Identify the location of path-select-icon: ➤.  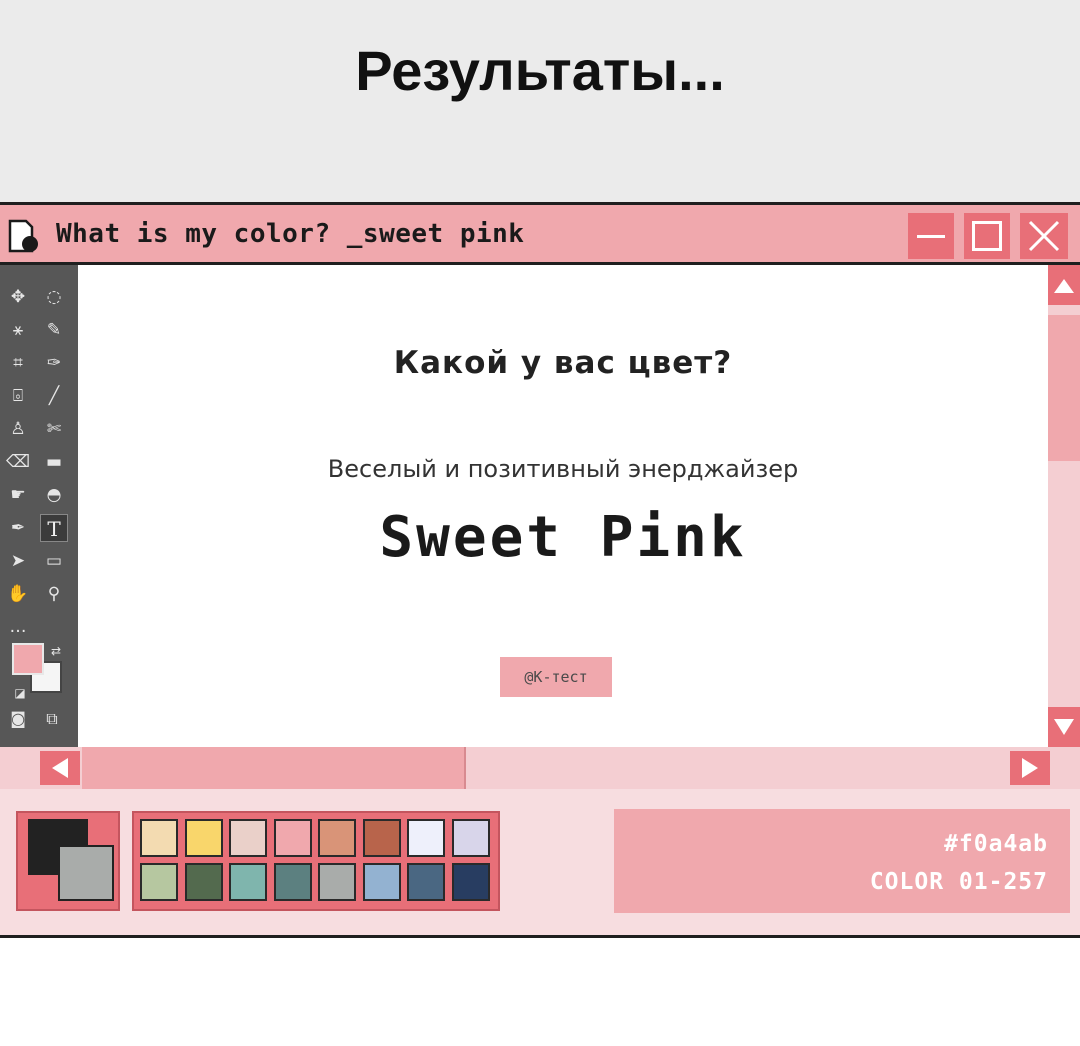
(18, 561).